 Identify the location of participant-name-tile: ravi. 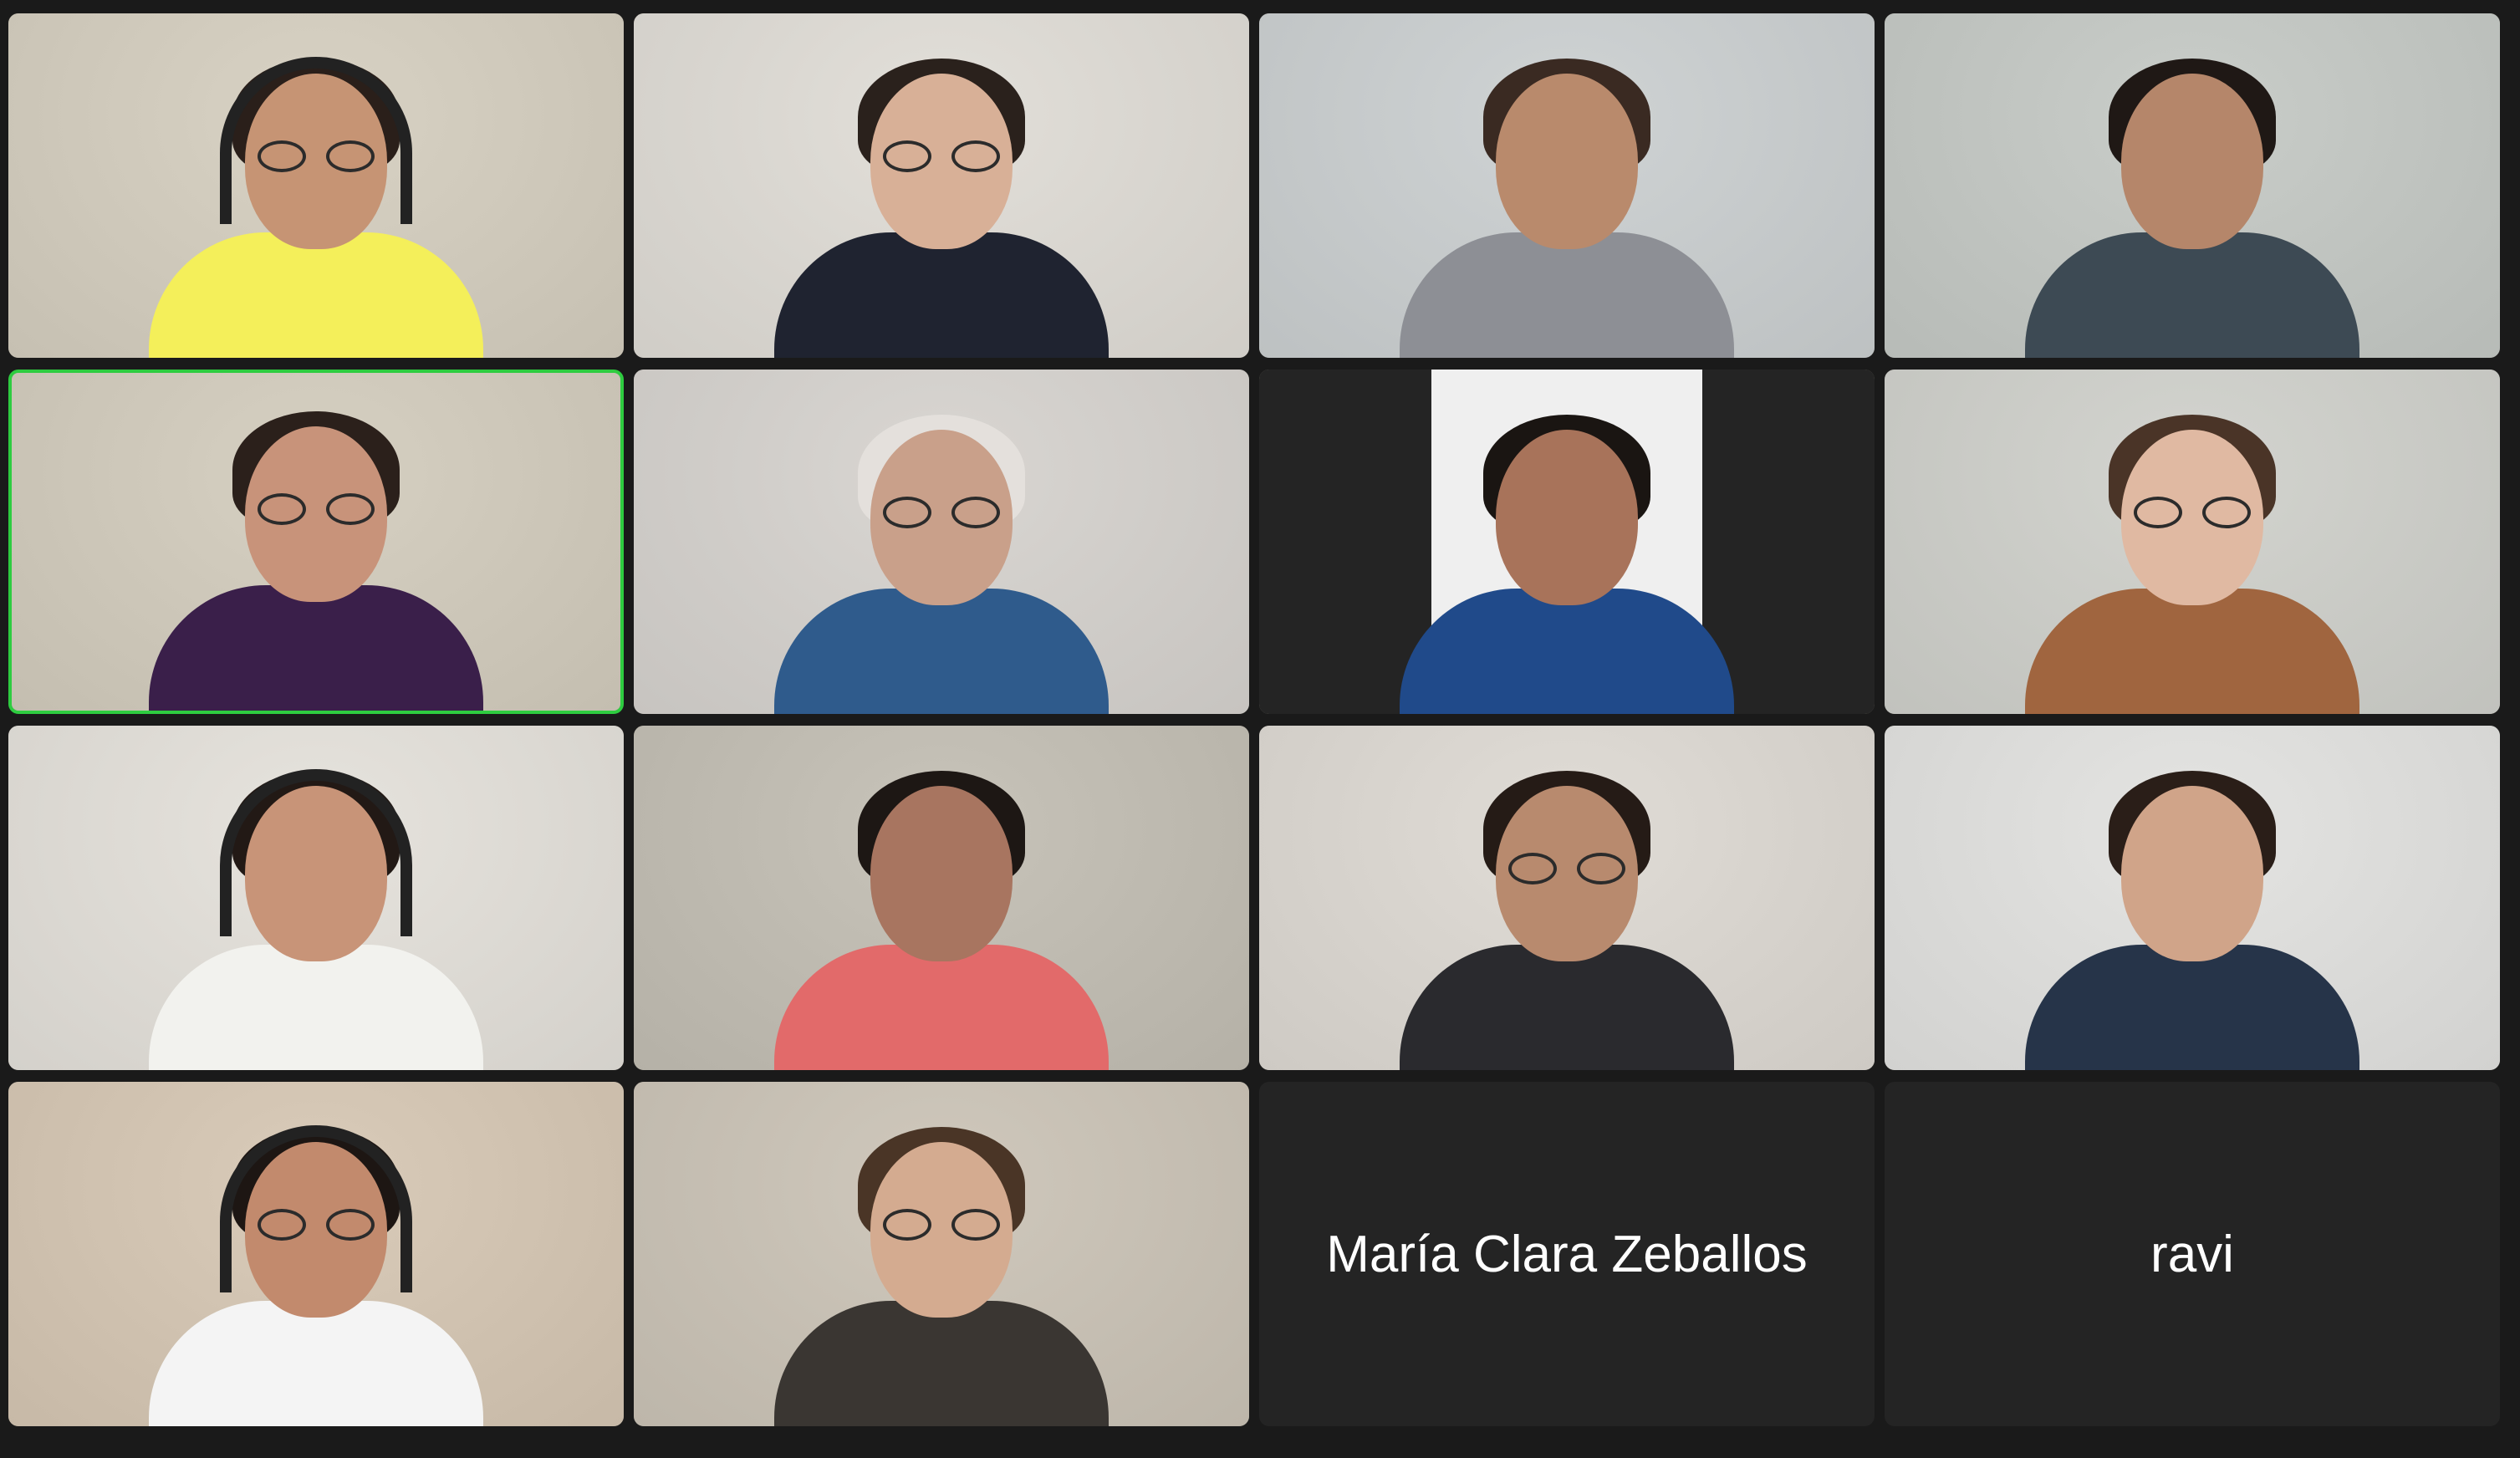
(2192, 1254).